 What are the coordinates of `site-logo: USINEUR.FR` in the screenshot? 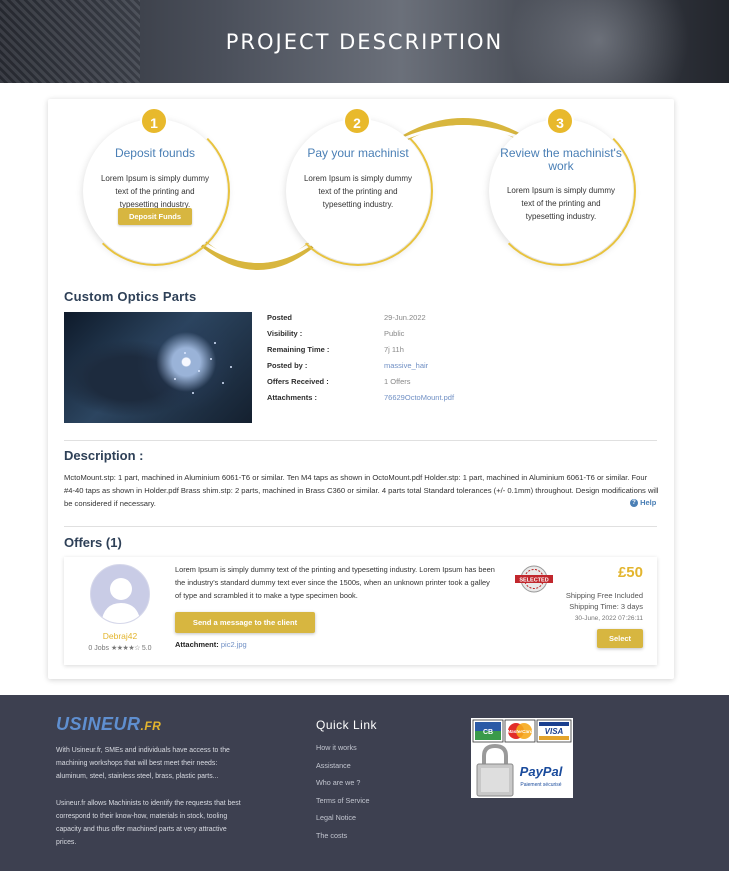 It's located at (108, 724).